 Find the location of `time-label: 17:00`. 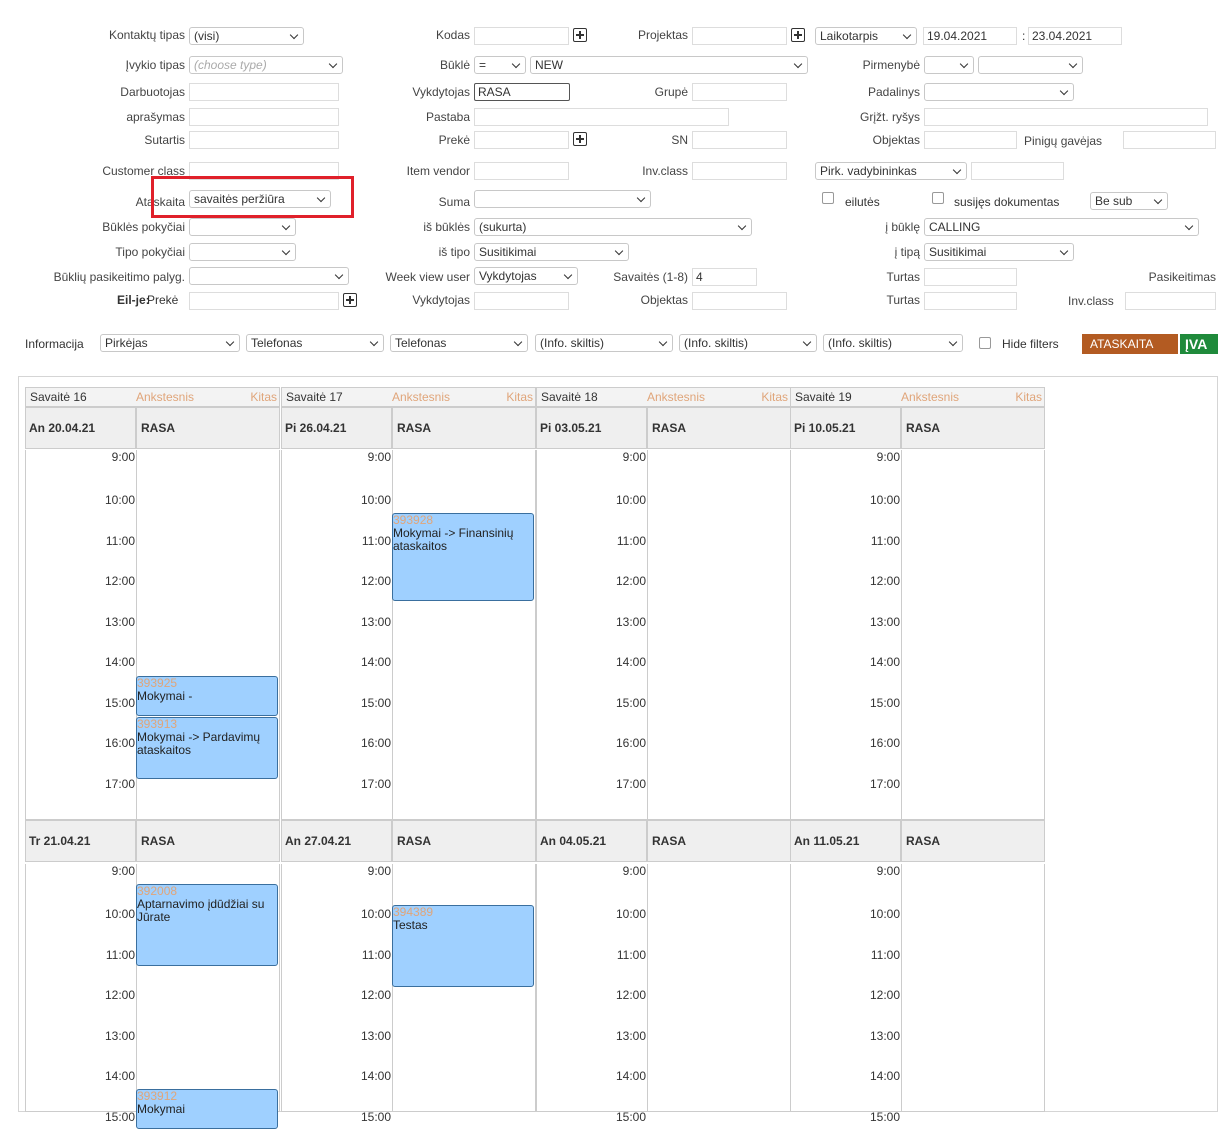

time-label: 17:00 is located at coordinates (884, 783).